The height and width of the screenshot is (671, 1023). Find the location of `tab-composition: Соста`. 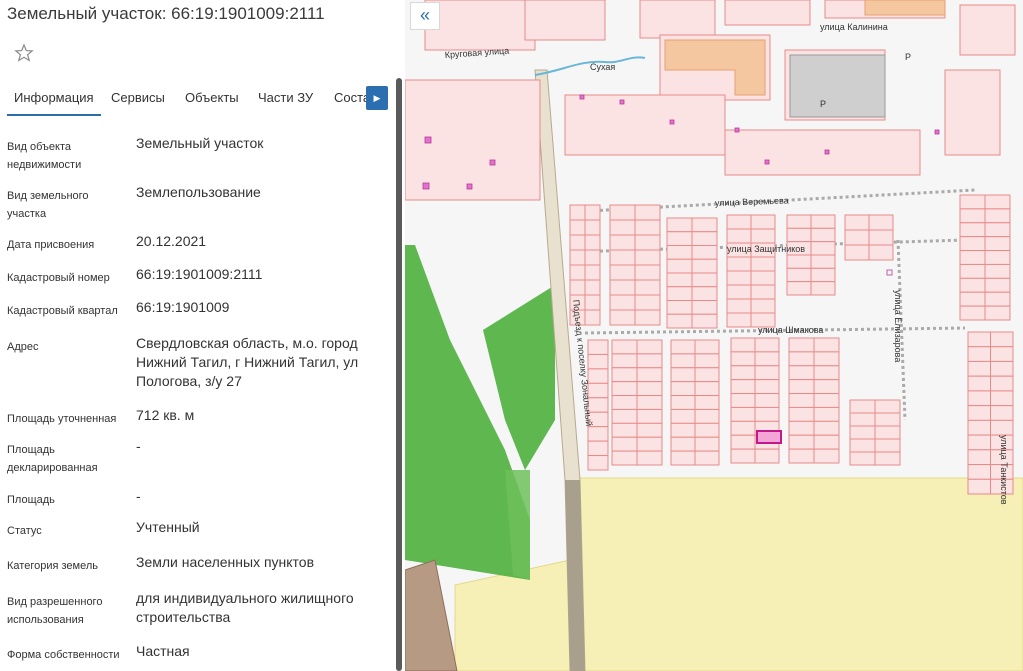

tab-composition: Соста is located at coordinates (352, 99).